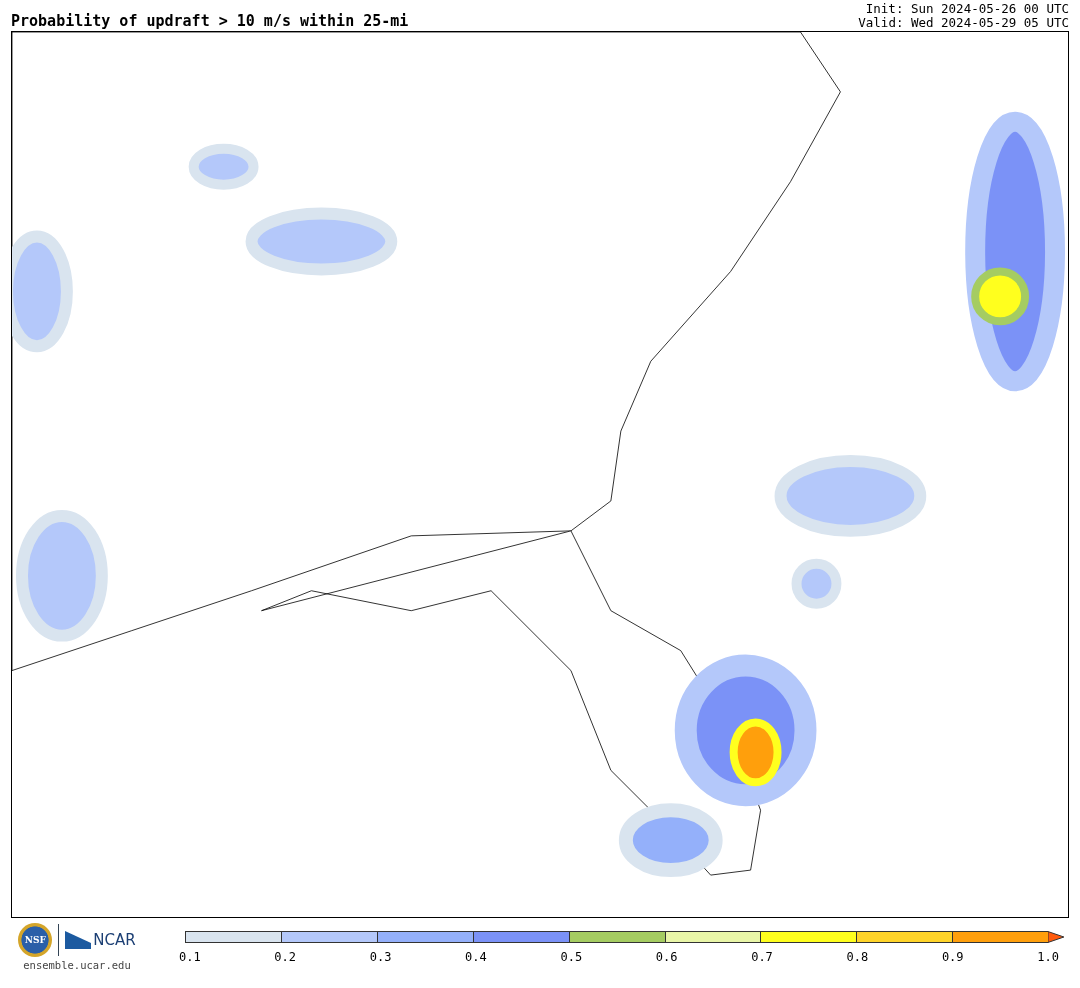 This screenshot has width=1080, height=988. Describe the element at coordinates (963, 23) in the screenshot. I see `valid-time: Valid: Wed 2024-05-29 05 UTC` at that location.